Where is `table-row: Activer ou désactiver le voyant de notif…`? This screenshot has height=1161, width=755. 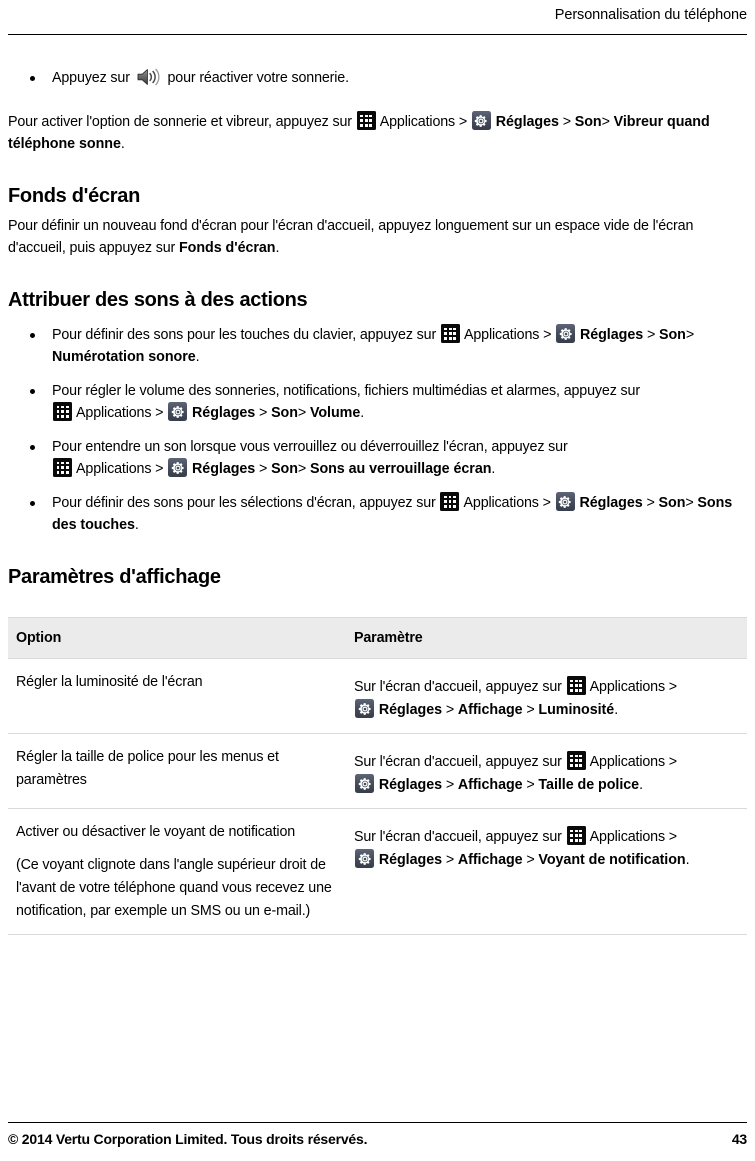
table-row: Activer ou désactiver le voyant de notif… is located at coordinates (377, 871).